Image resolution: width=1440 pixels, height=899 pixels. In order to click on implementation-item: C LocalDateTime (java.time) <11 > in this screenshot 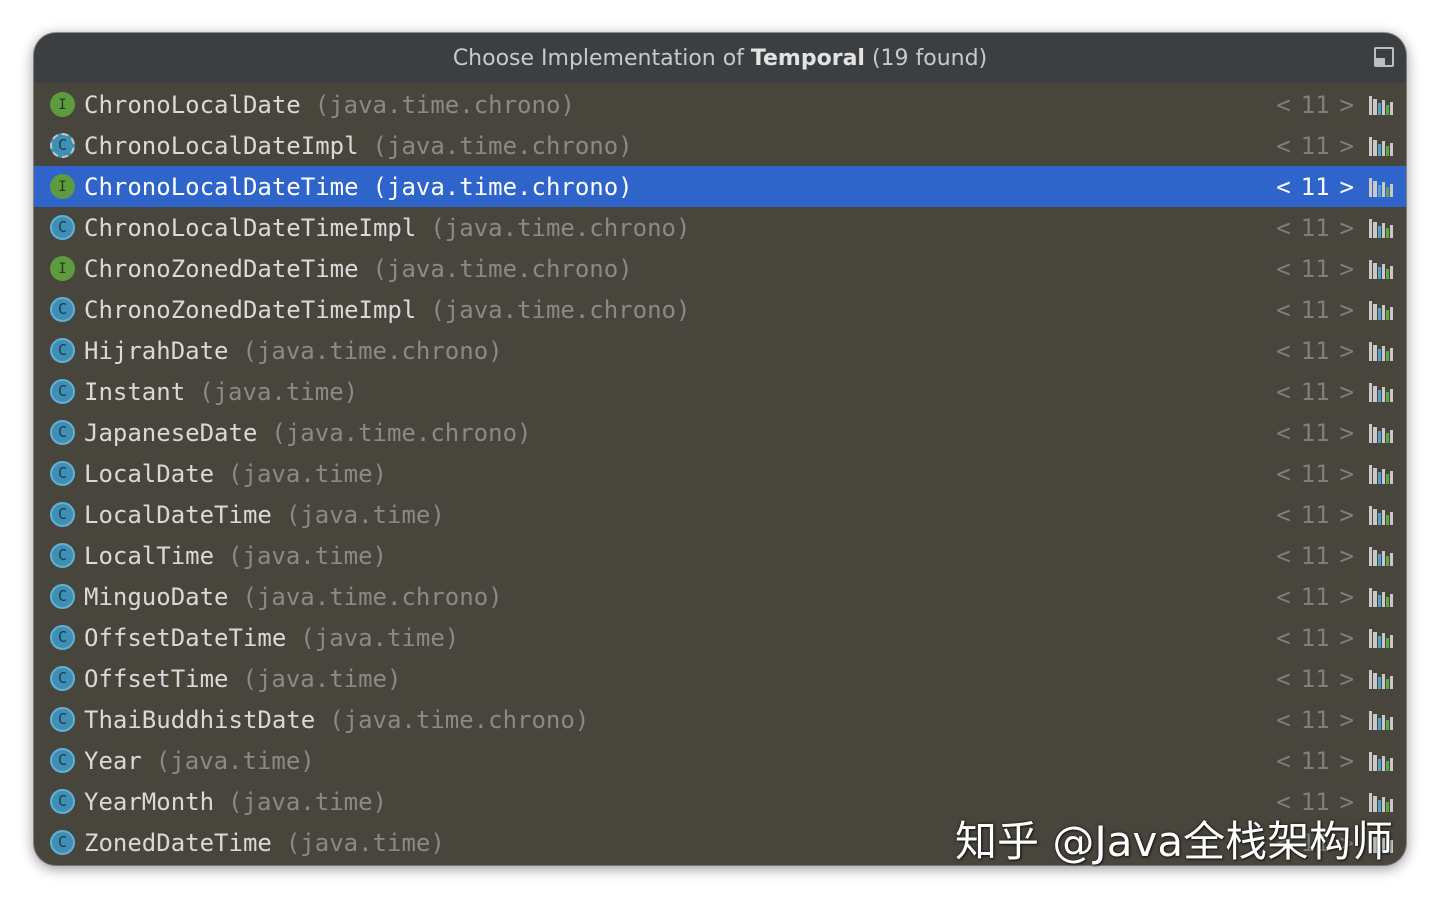, I will do `click(720, 514)`.